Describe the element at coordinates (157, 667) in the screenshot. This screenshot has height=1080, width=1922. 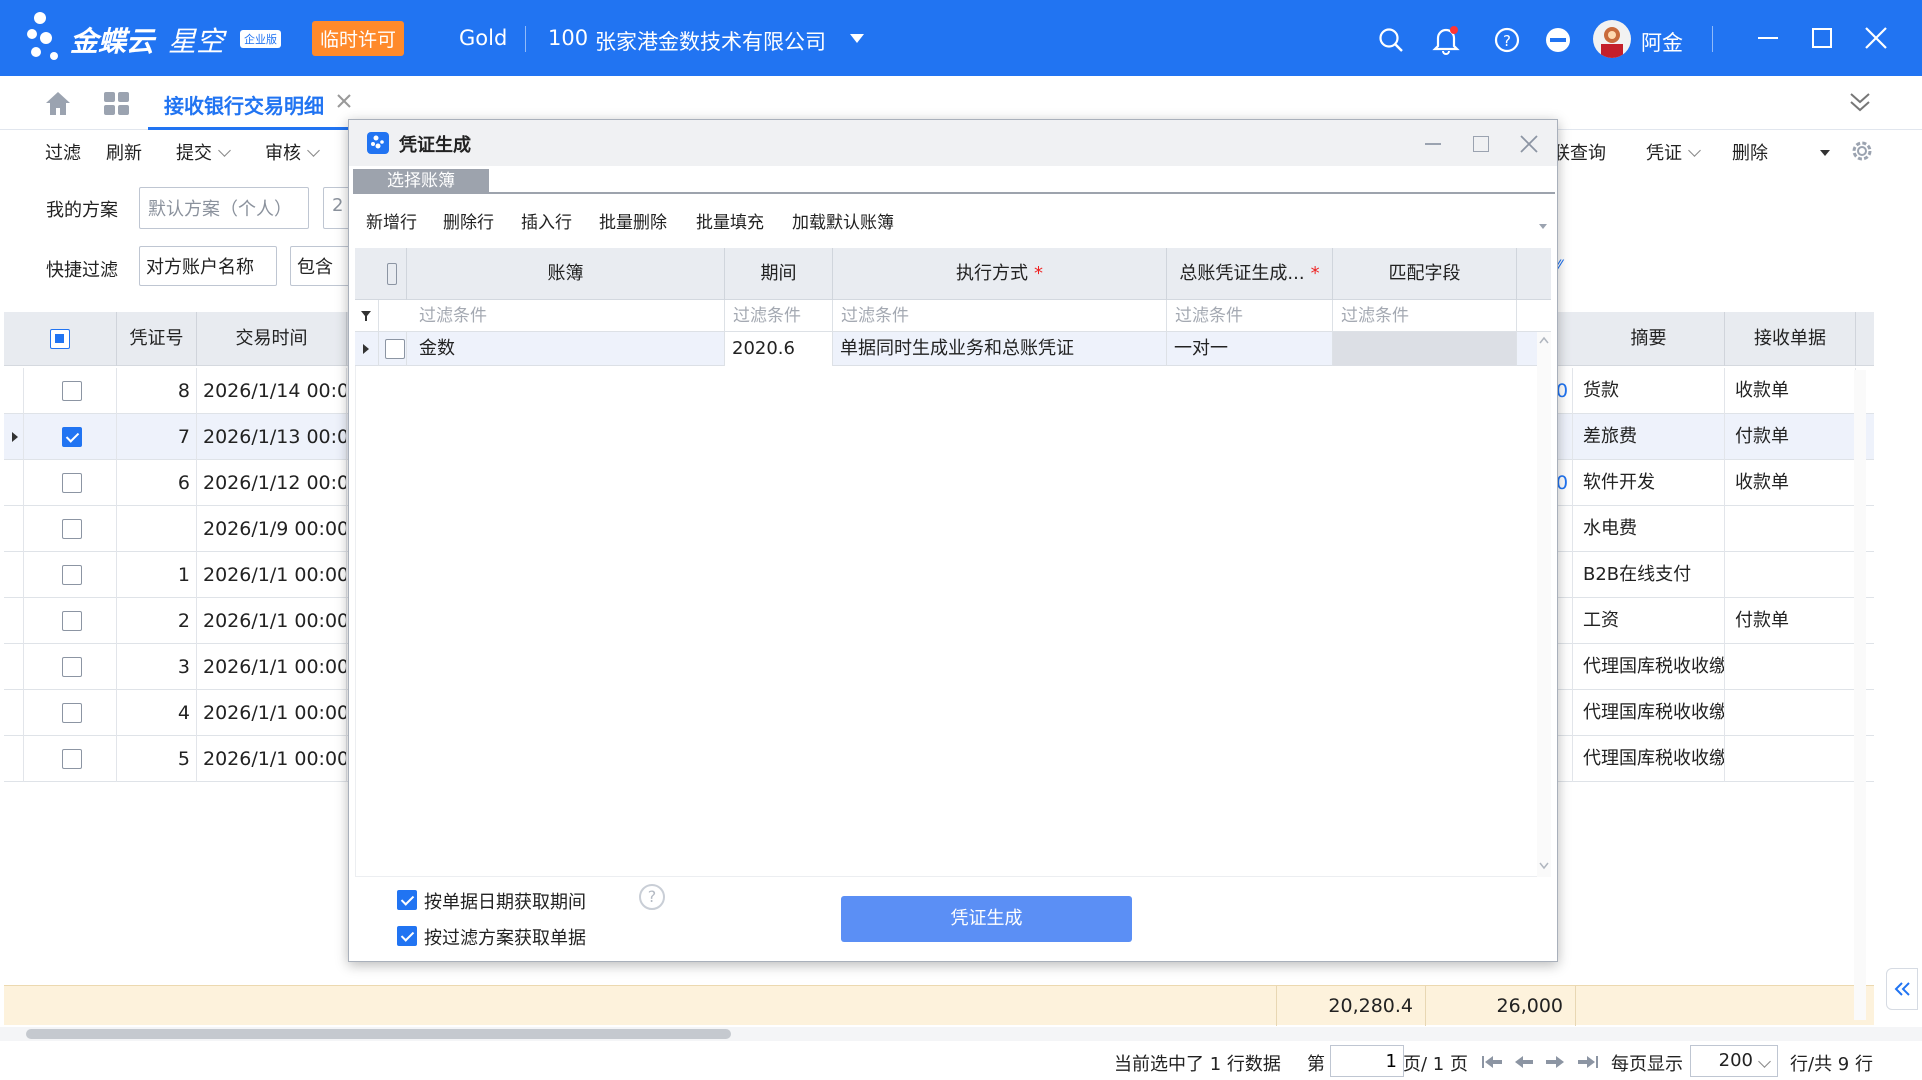
I see `cell-voucher-no: 3` at that location.